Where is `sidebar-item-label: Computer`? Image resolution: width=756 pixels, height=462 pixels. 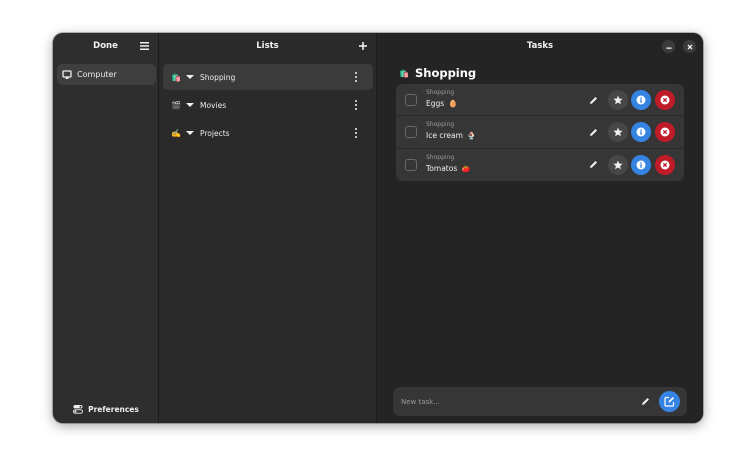 sidebar-item-label: Computer is located at coordinates (97, 74).